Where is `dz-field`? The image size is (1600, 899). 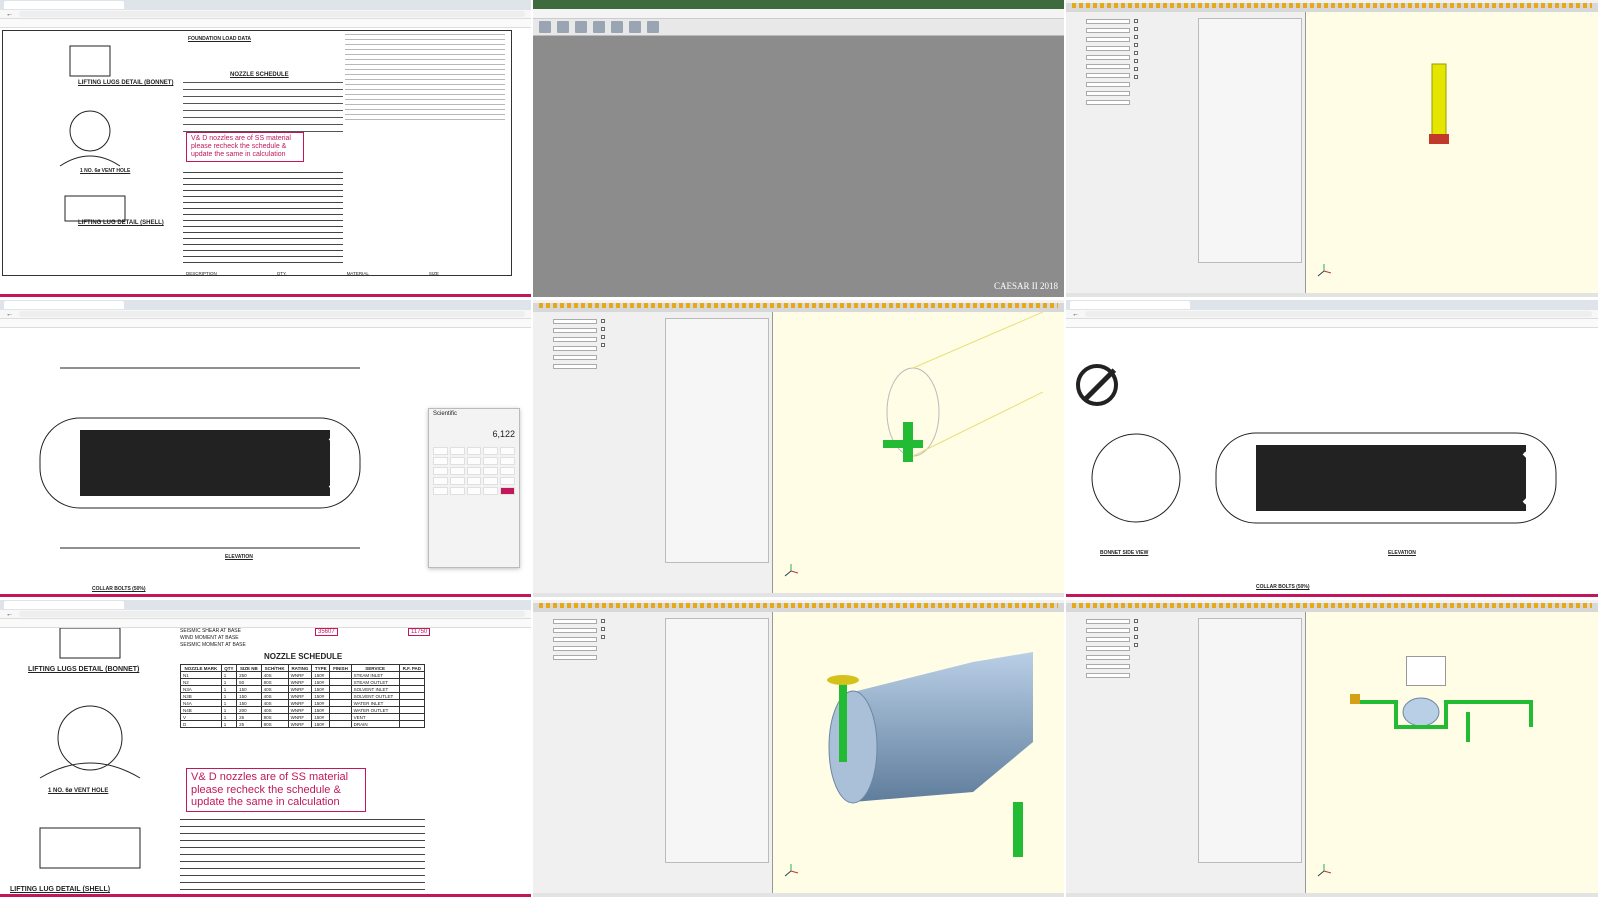 dz-field is located at coordinates (1108, 57).